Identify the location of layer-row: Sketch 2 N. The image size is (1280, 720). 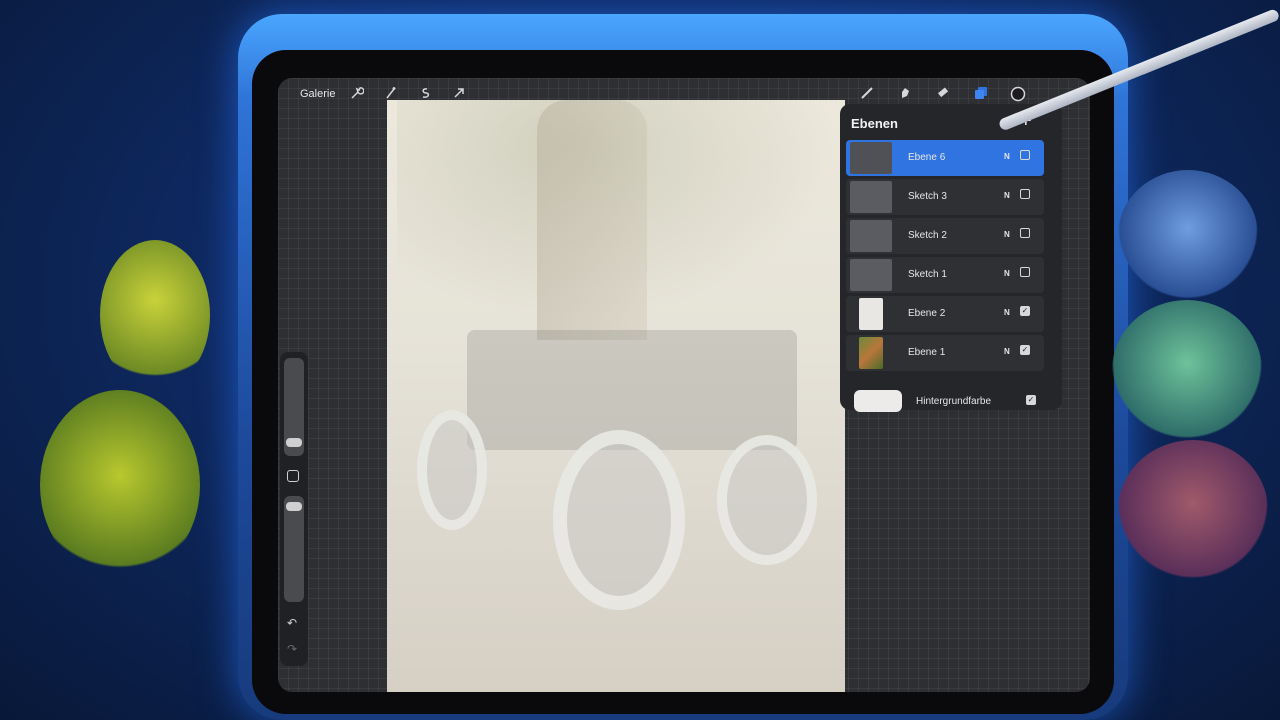
(945, 236).